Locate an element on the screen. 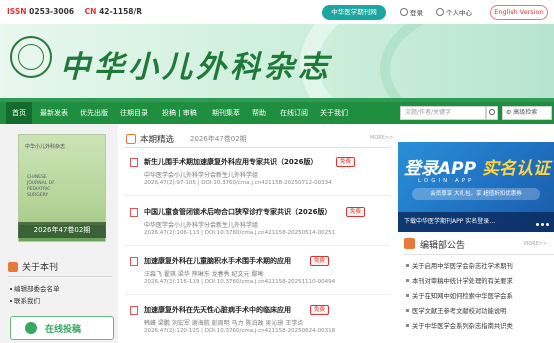  cn-value: 42-1158/R is located at coordinates (121, 11).